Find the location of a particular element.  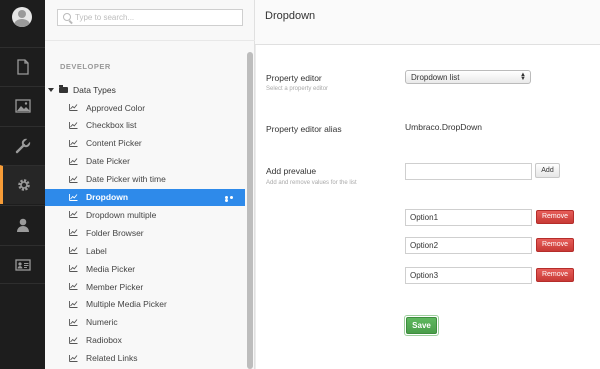

tree-item-label: Dropdown is located at coordinates (107, 197).